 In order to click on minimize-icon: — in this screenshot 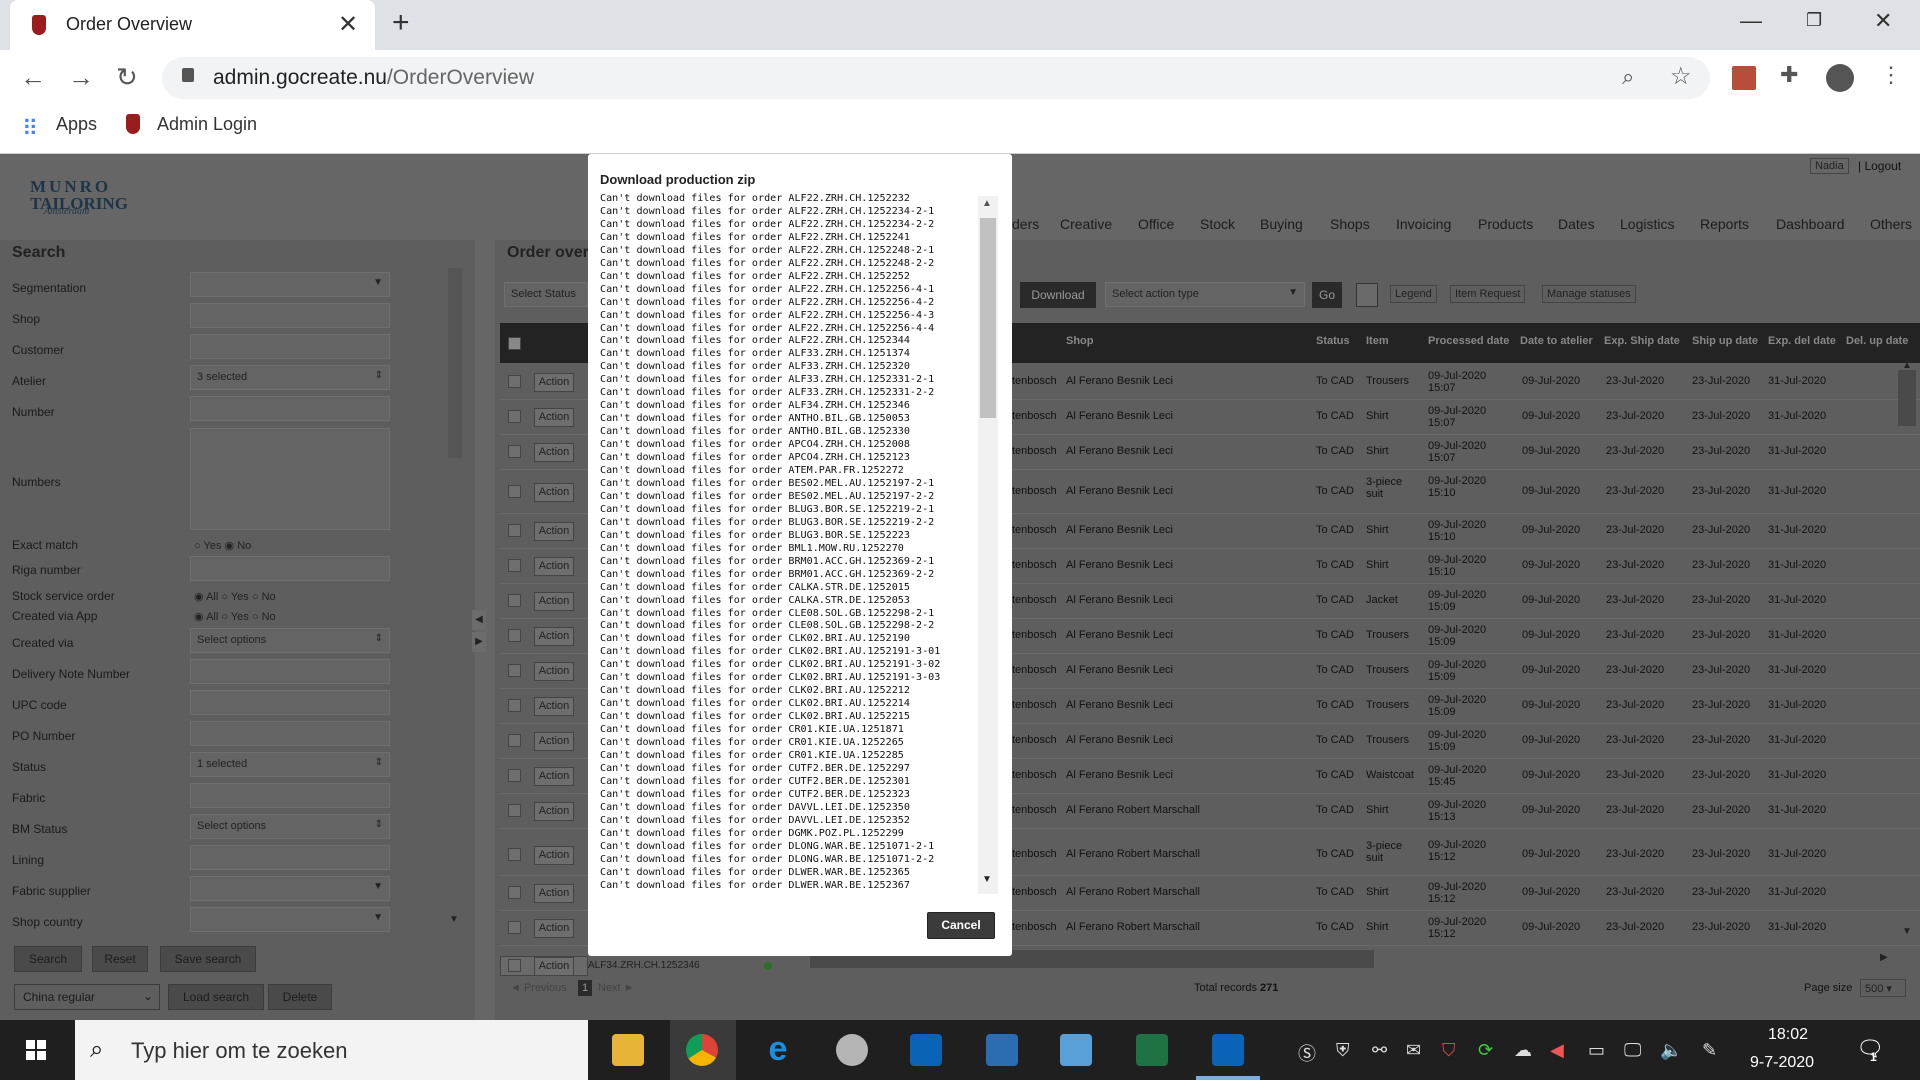, I will do `click(1751, 21)`.